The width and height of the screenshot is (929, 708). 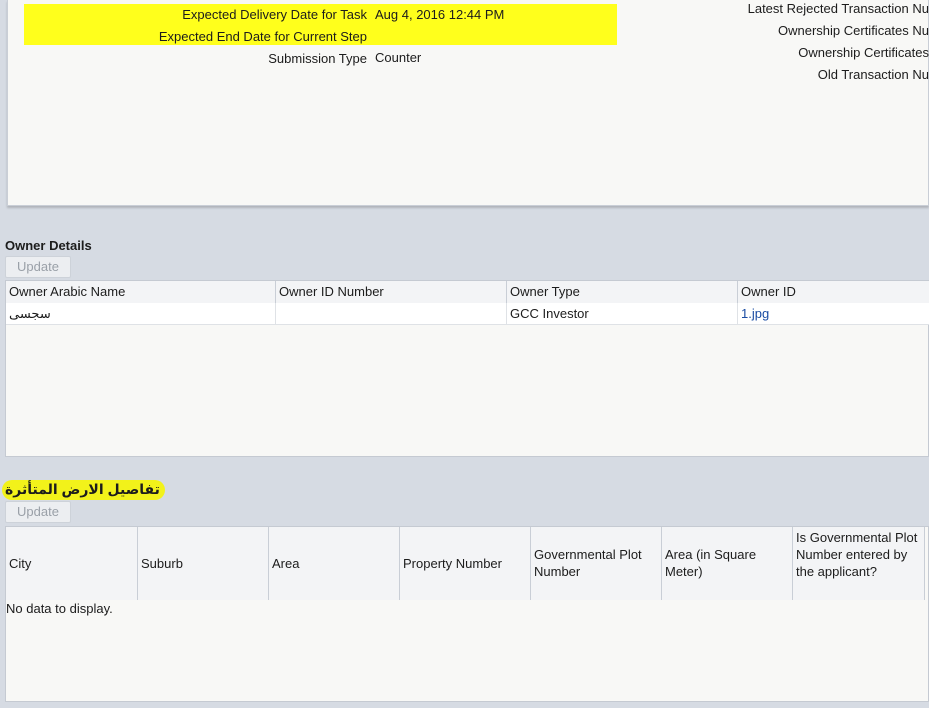 I want to click on expected-delivery-value: Aug 4, 2016 12:44 PM, so click(x=440, y=14).